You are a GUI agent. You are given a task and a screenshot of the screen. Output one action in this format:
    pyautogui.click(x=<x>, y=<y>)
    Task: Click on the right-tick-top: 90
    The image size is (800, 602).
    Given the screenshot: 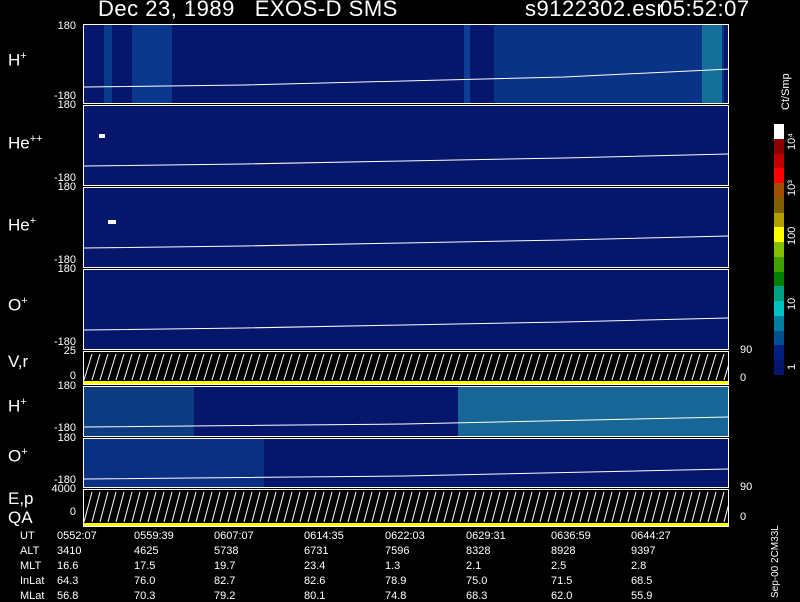 What is the action you would take?
    pyautogui.click(x=746, y=350)
    